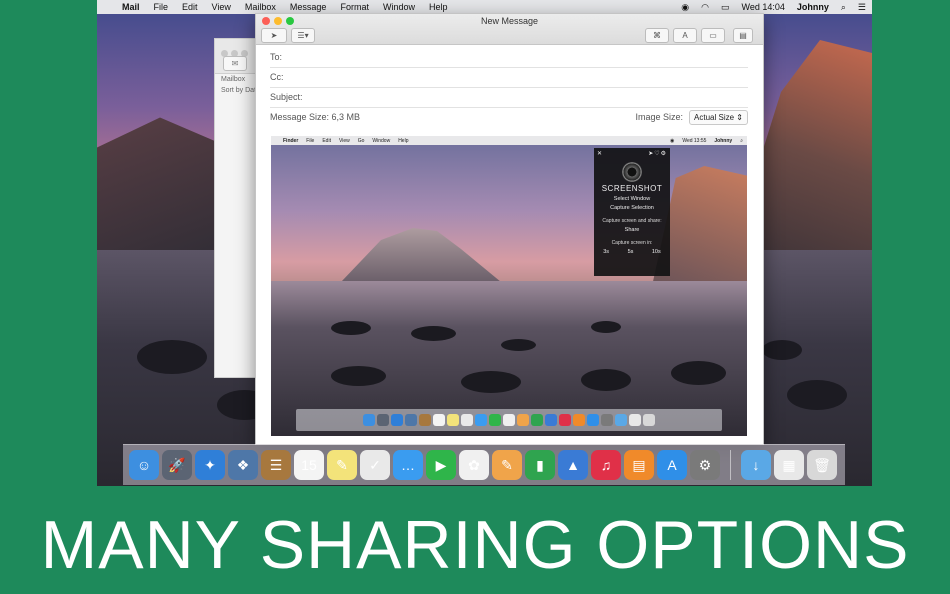  I want to click on headline: MANY SHARING OPTIONS, so click(475, 545).